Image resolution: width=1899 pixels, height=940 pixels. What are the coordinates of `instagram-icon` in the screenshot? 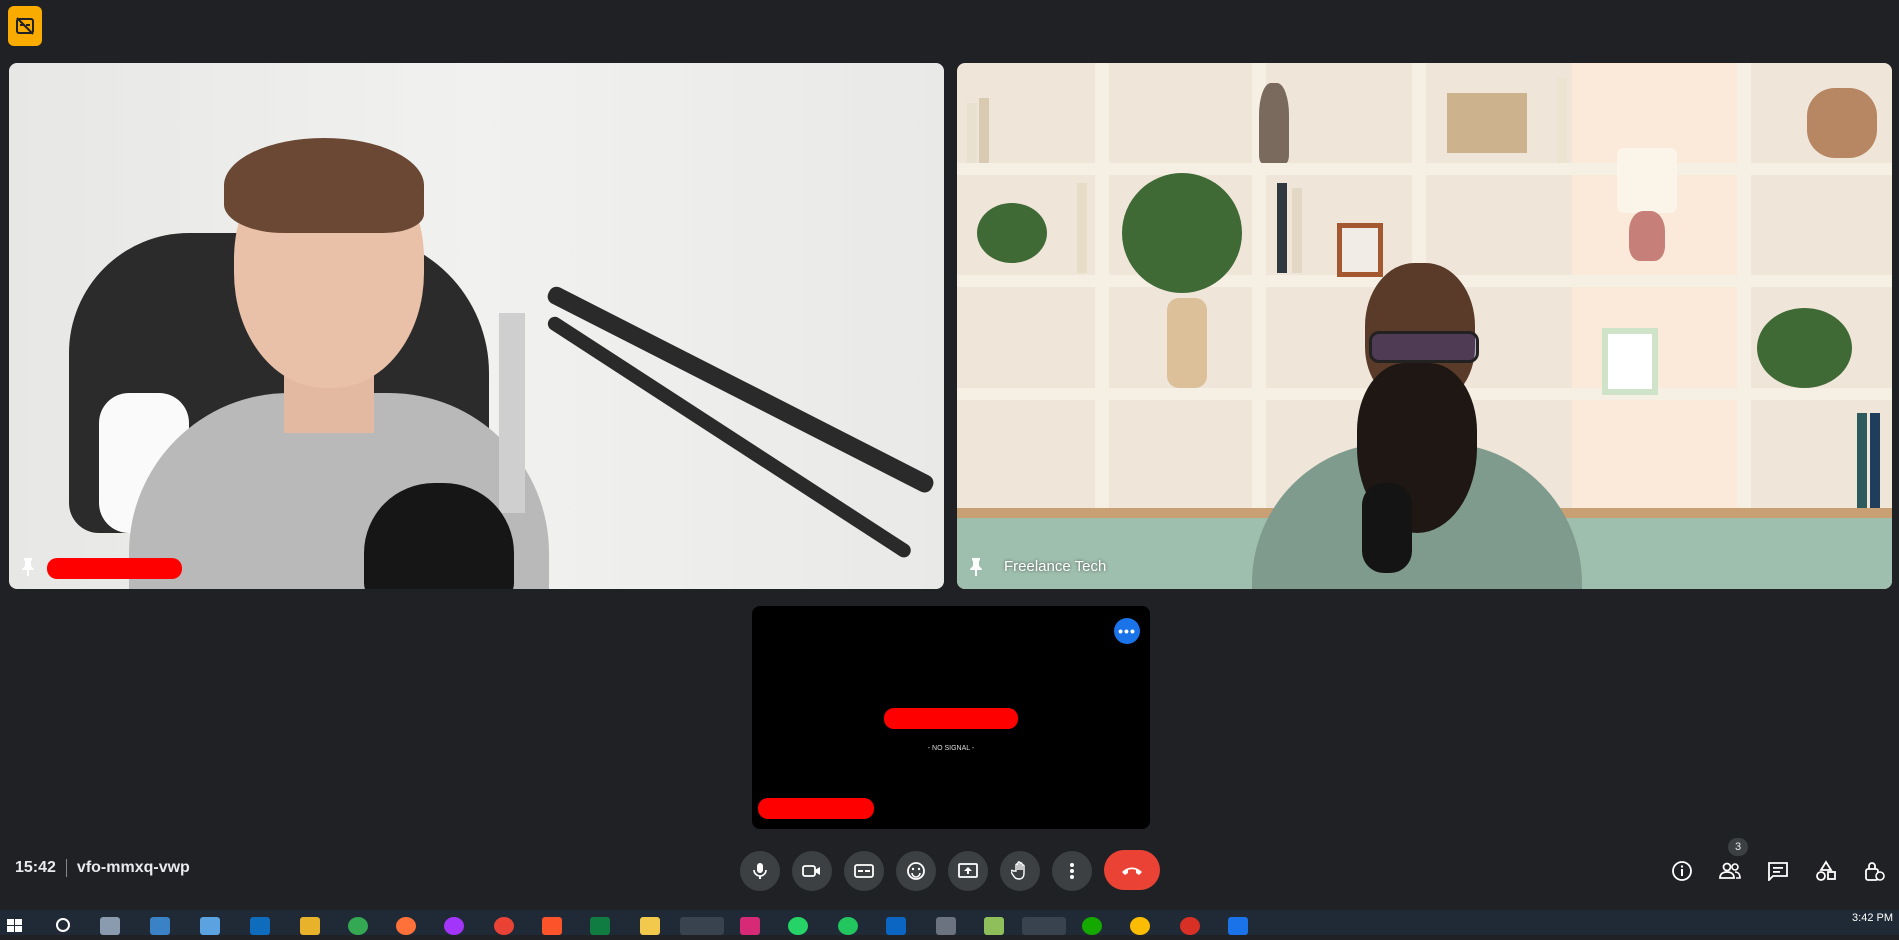 It's located at (750, 926).